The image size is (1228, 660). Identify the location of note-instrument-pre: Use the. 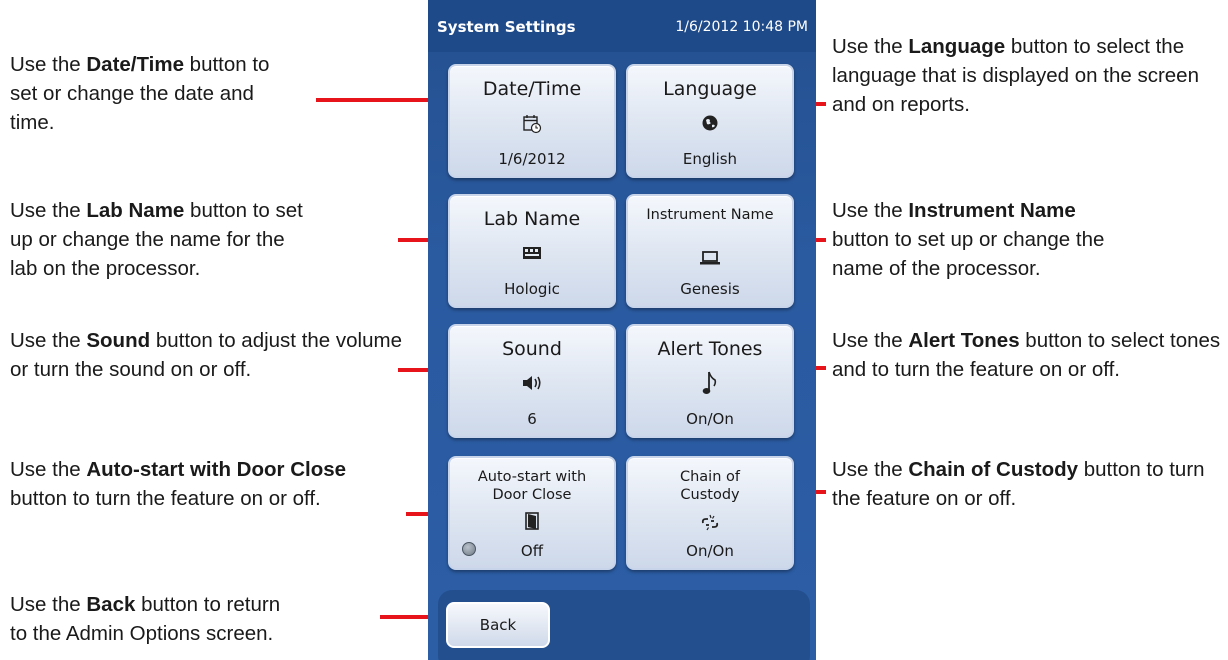
(870, 210).